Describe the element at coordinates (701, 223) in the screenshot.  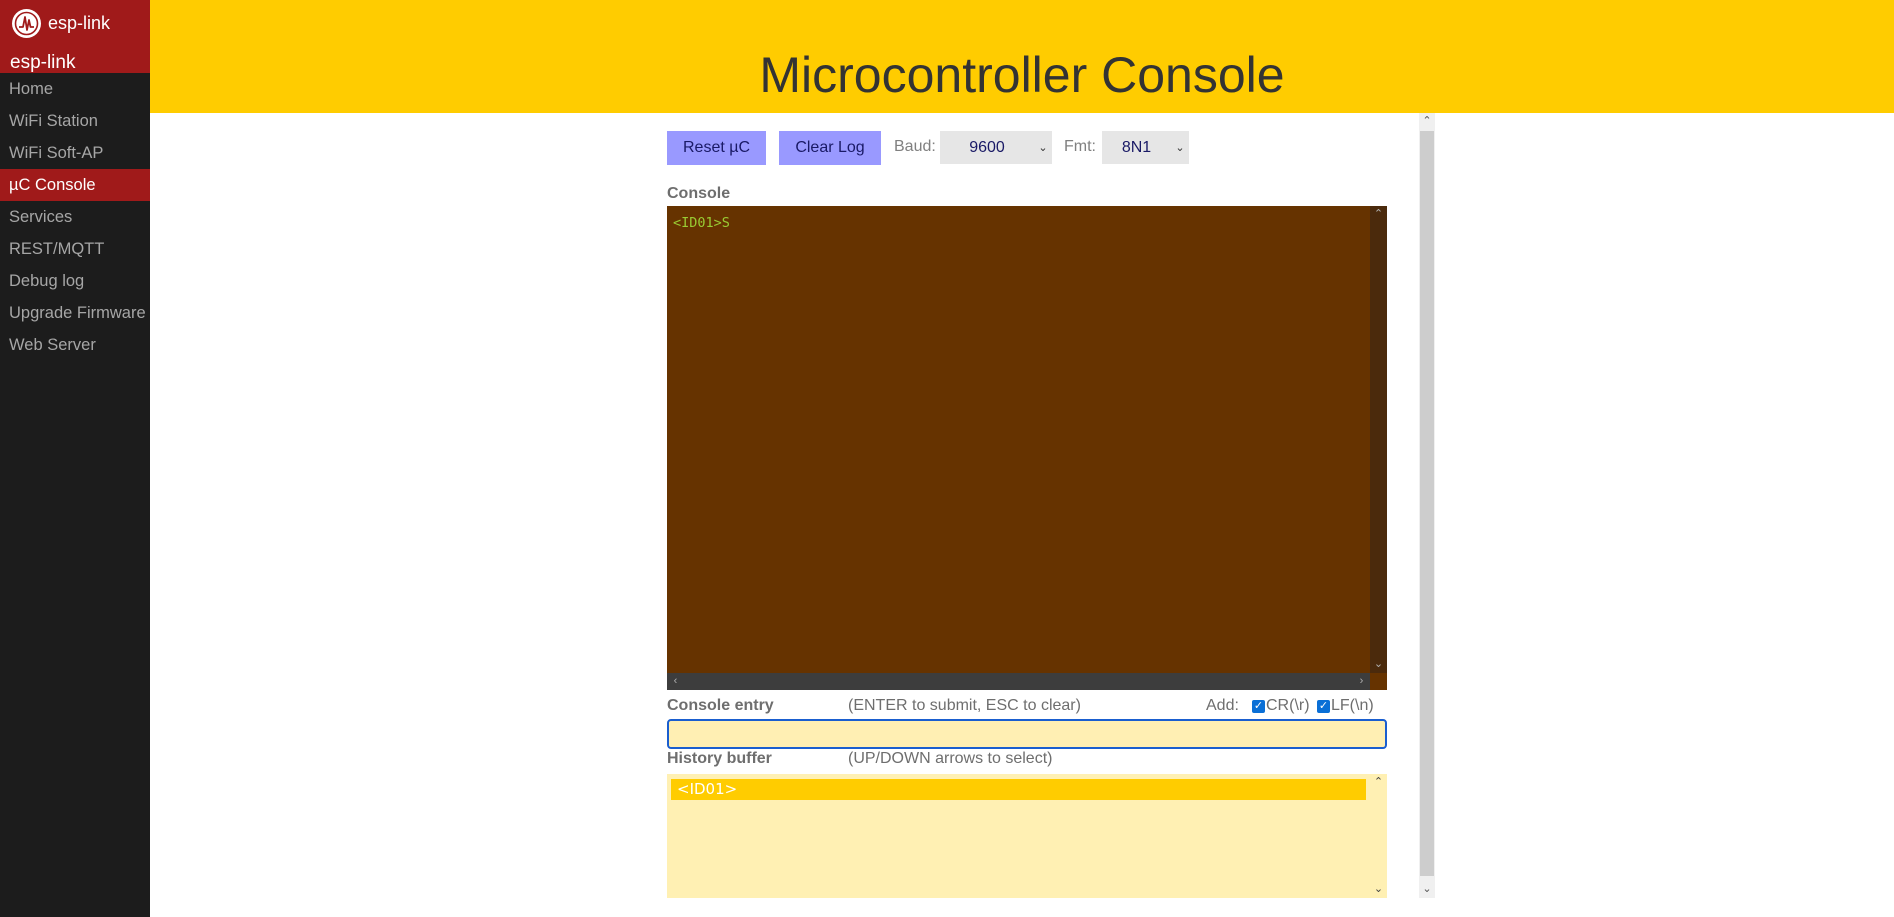
I see `console-text: <ID01>S` at that location.